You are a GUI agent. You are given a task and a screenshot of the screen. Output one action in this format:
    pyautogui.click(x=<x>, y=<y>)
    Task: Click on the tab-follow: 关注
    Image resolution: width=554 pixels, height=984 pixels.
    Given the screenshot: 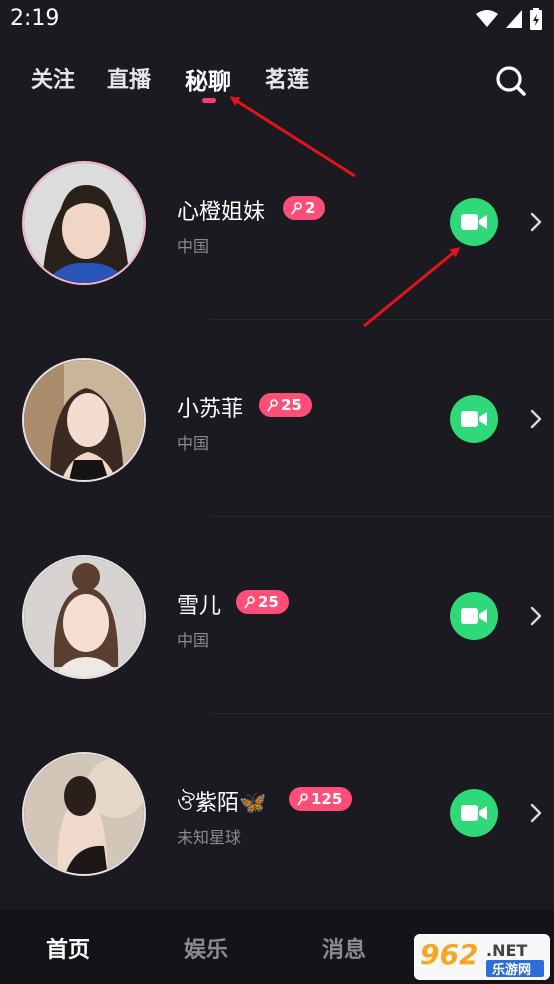 What is the action you would take?
    pyautogui.click(x=53, y=78)
    